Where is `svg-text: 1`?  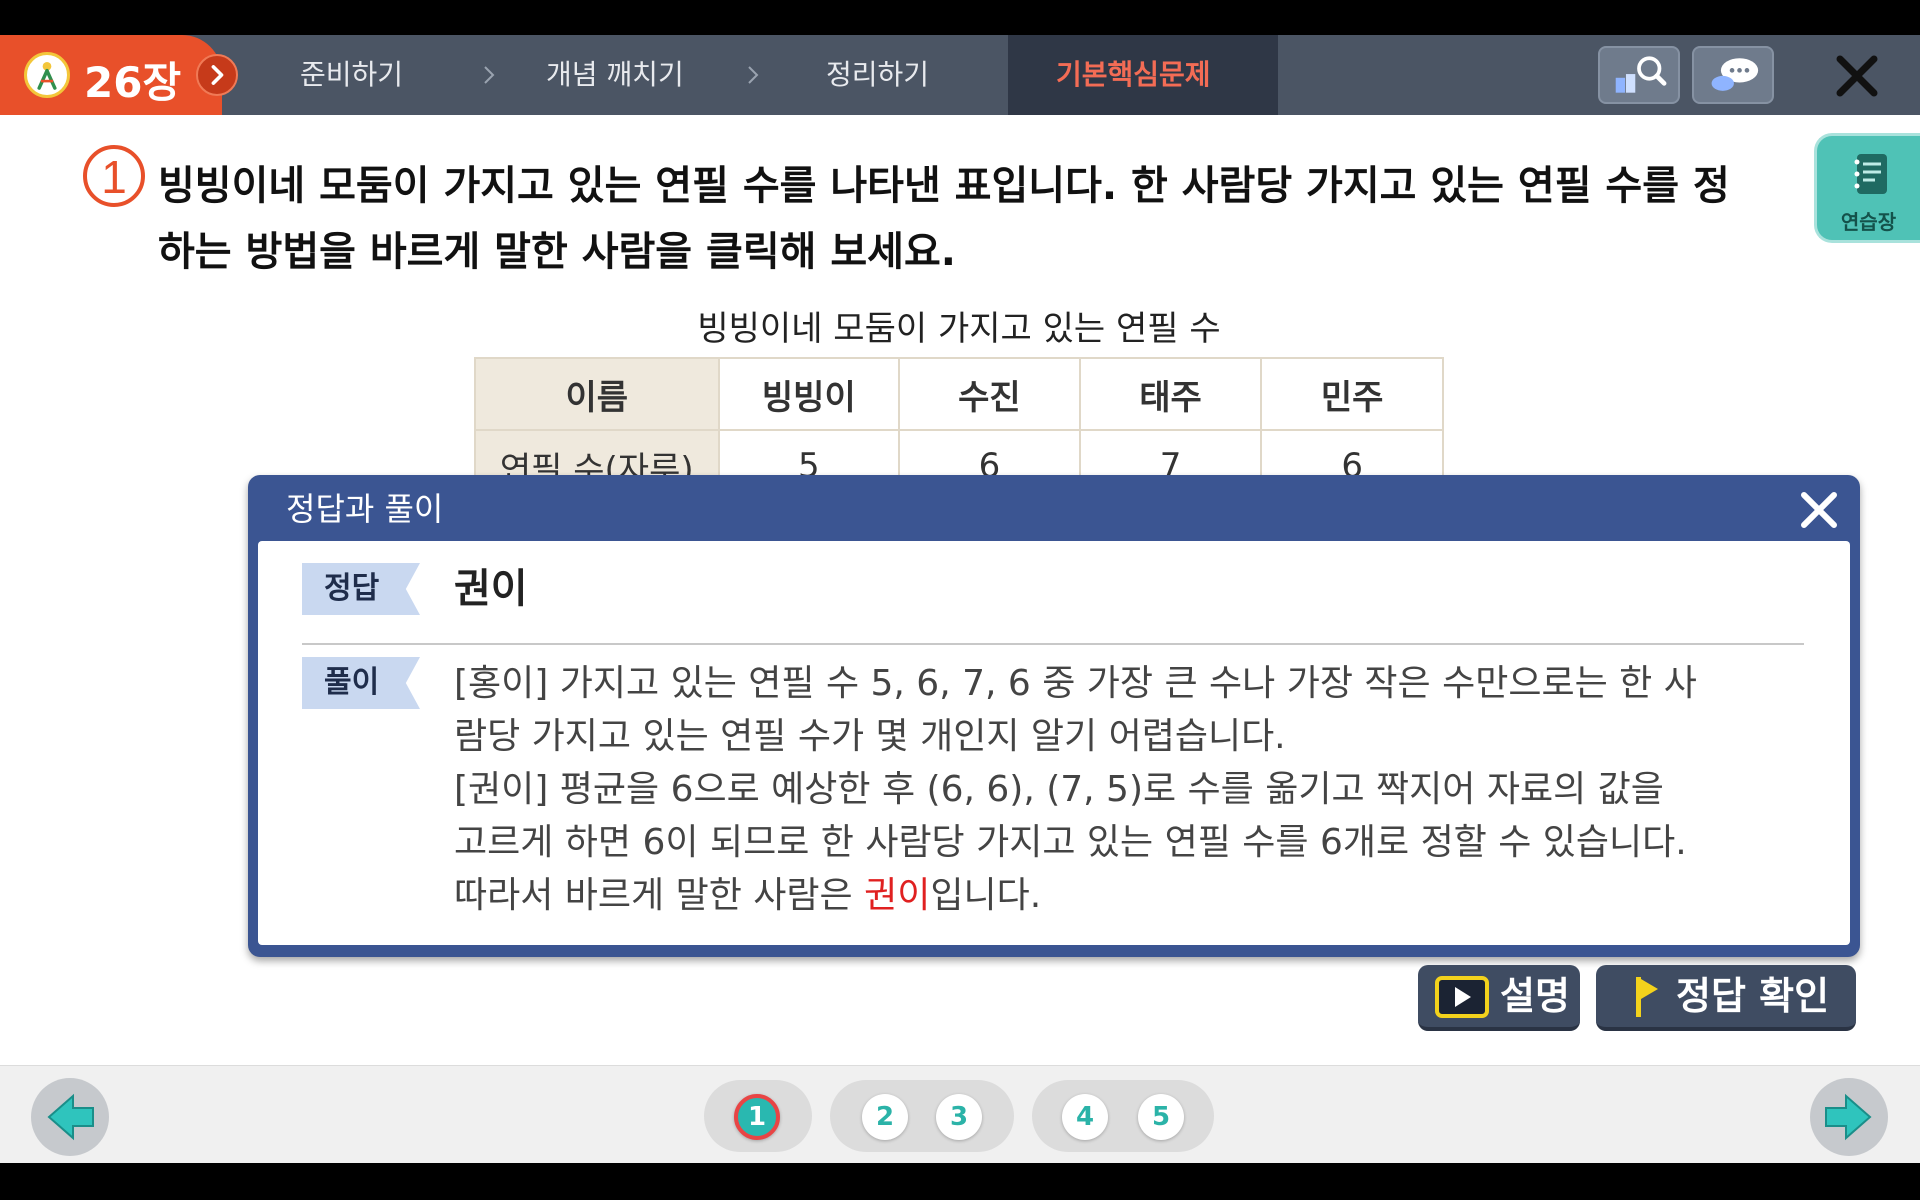
svg-text: 1 is located at coordinates (114, 177).